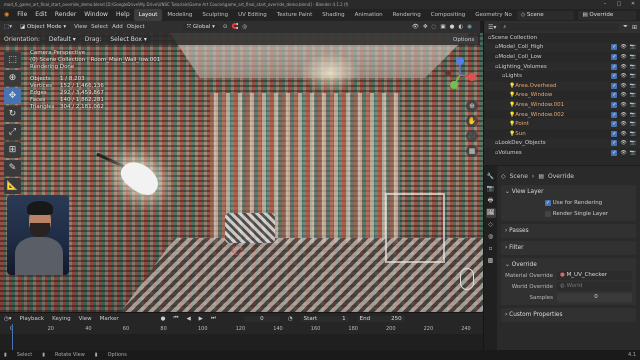 The height and width of the screenshot is (360, 640). Describe the element at coordinates (61, 319) in the screenshot. I see `menu-keying: Keying` at that location.